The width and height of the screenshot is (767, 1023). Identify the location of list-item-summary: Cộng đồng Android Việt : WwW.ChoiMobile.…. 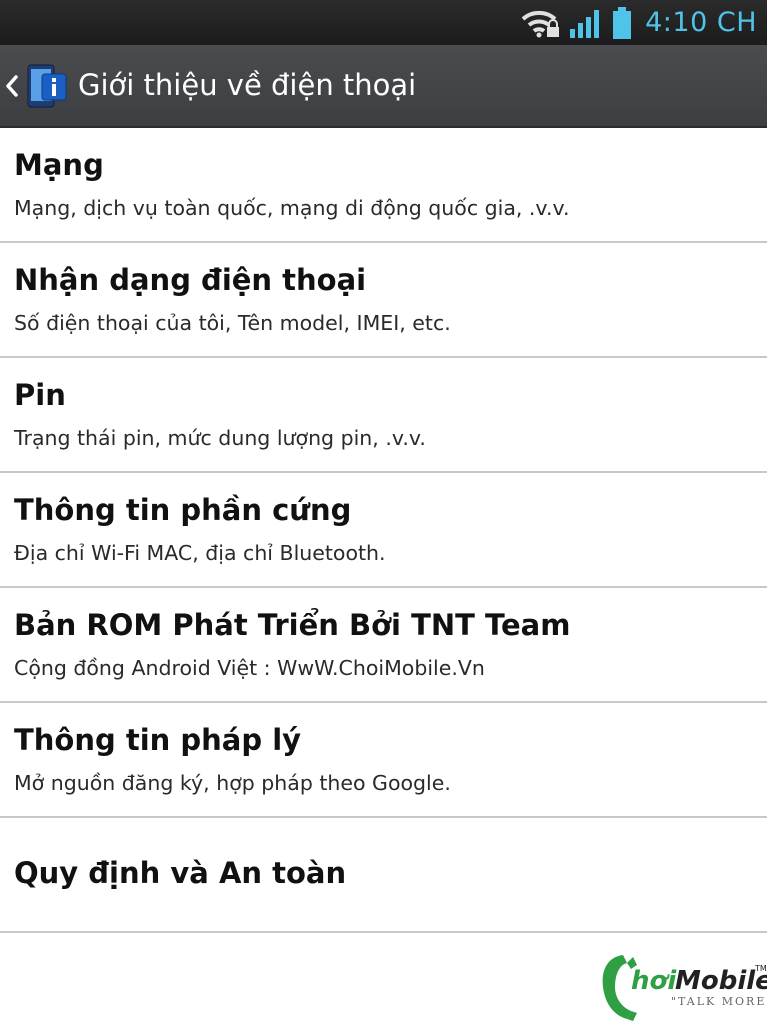
(249, 668).